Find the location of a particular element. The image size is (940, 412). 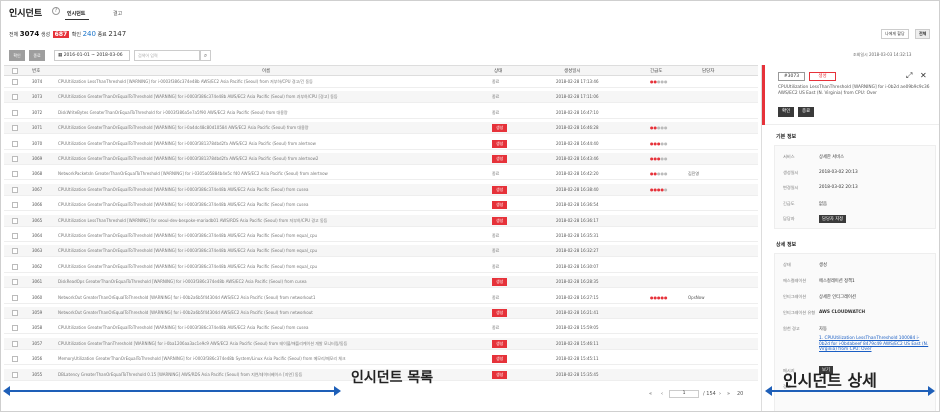

urgency-dots: ●●●●● is located at coordinates (659, 297).